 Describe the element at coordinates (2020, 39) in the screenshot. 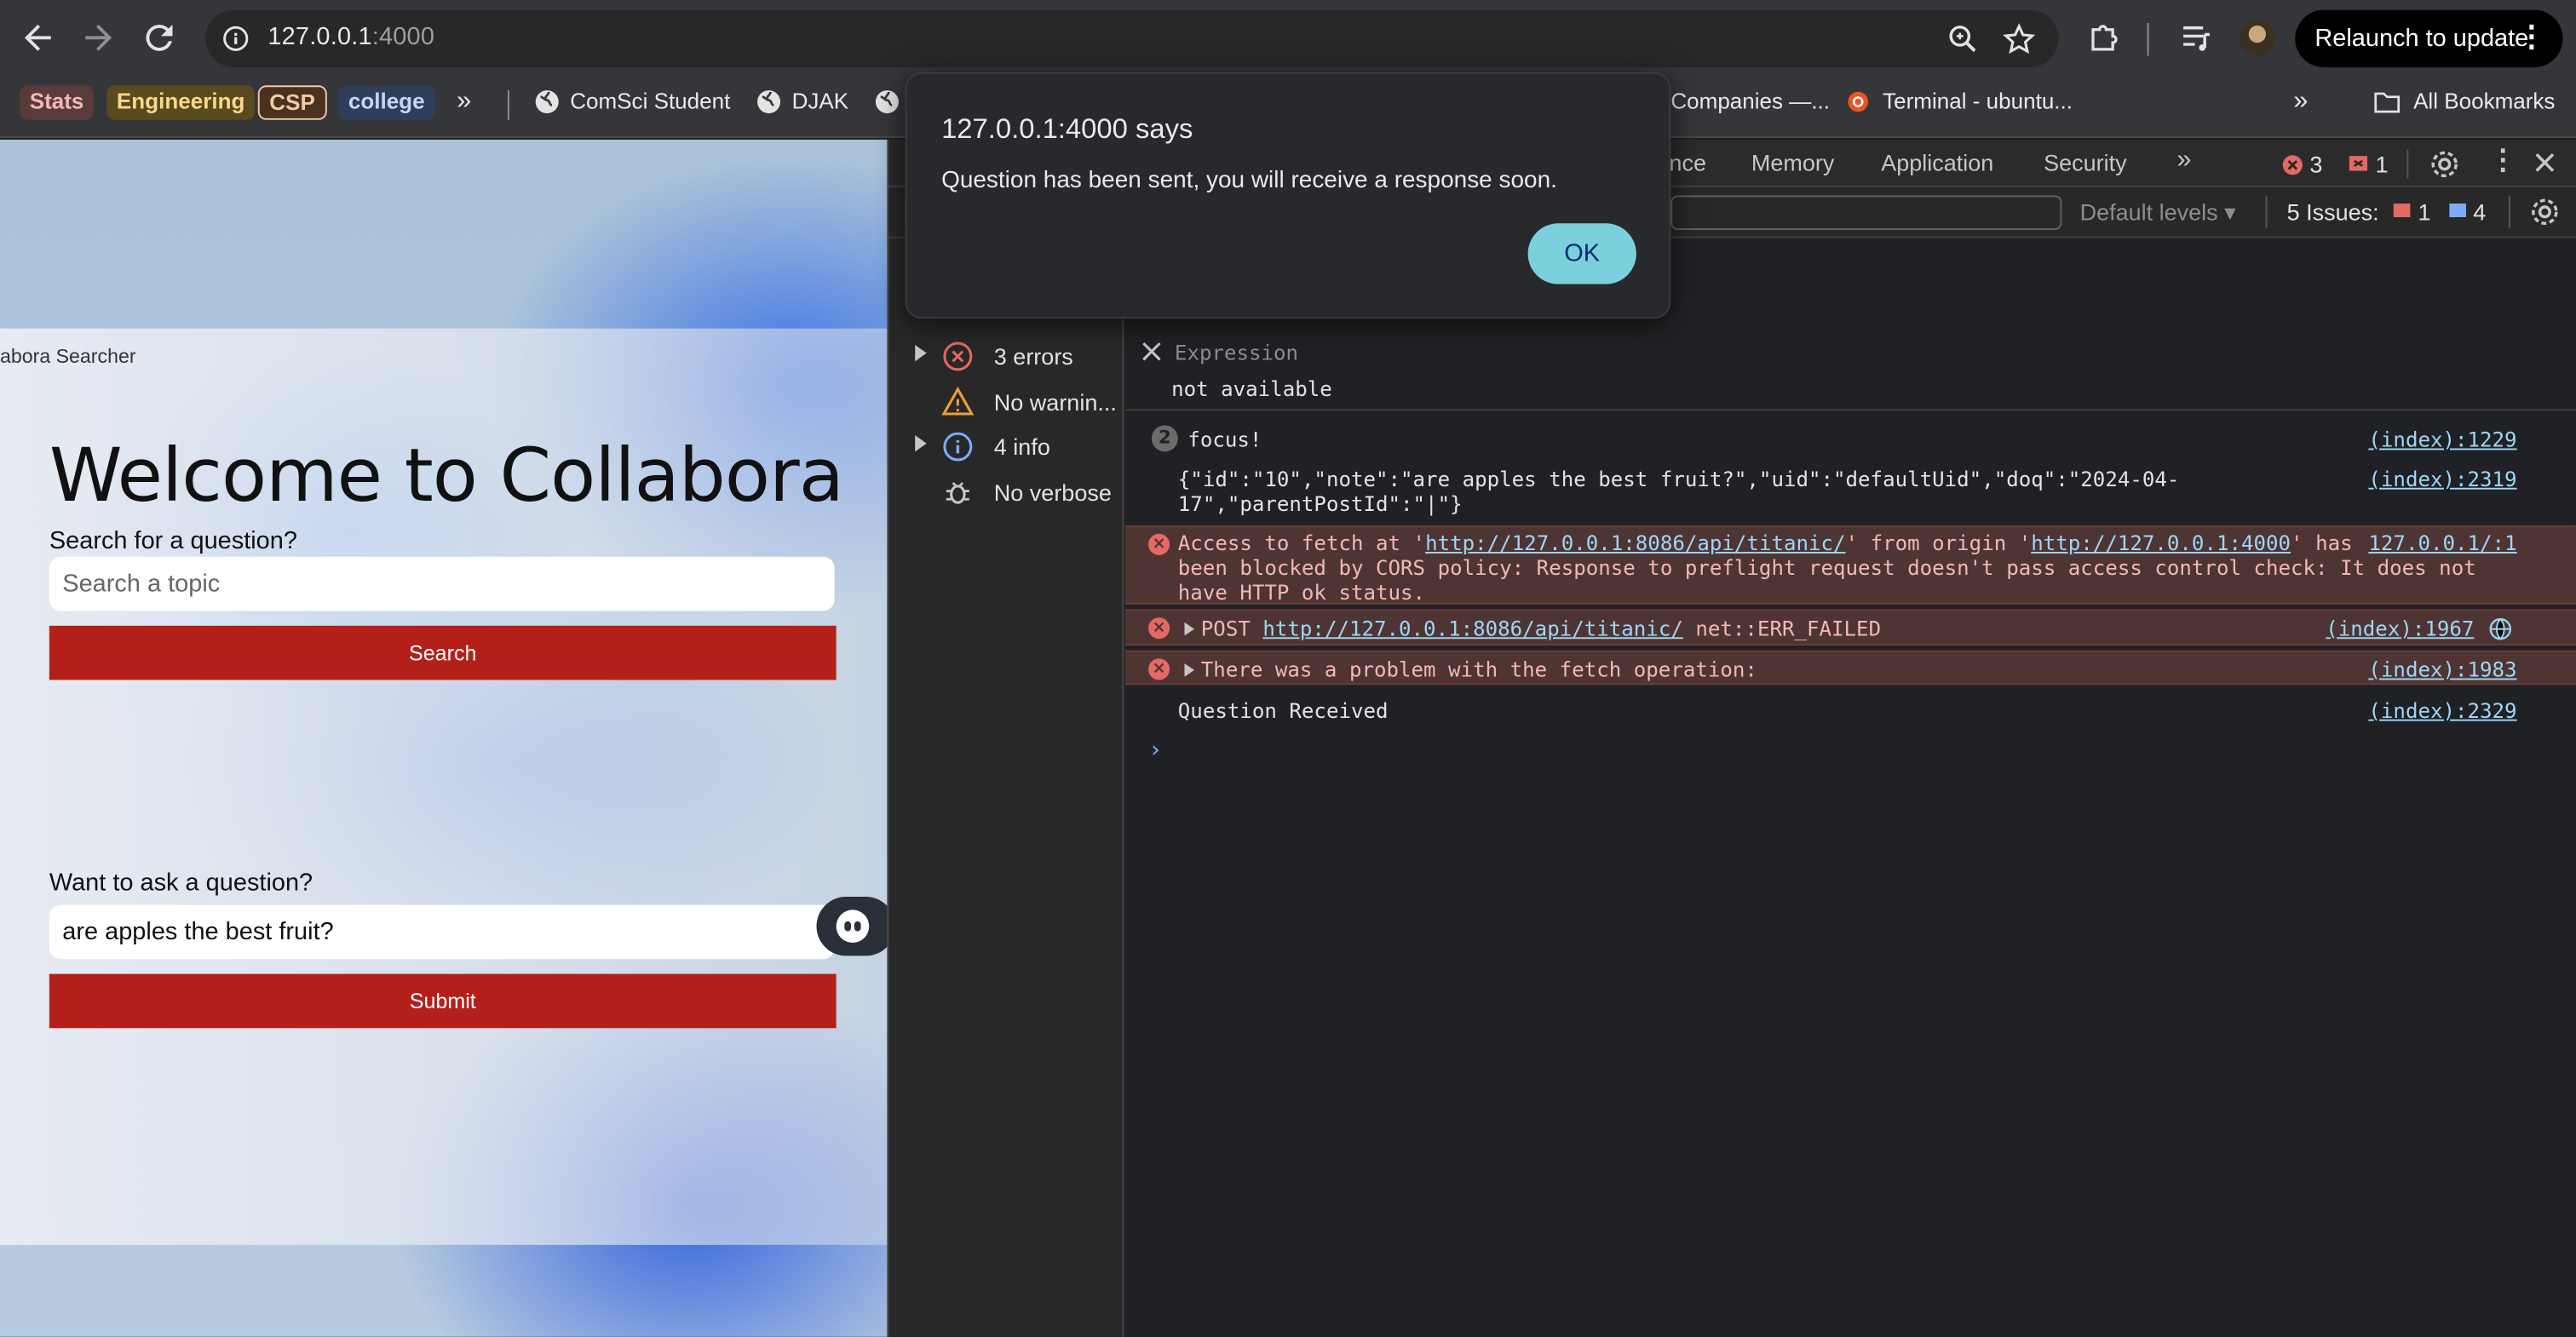

I see `bookmark-star-icon` at that location.